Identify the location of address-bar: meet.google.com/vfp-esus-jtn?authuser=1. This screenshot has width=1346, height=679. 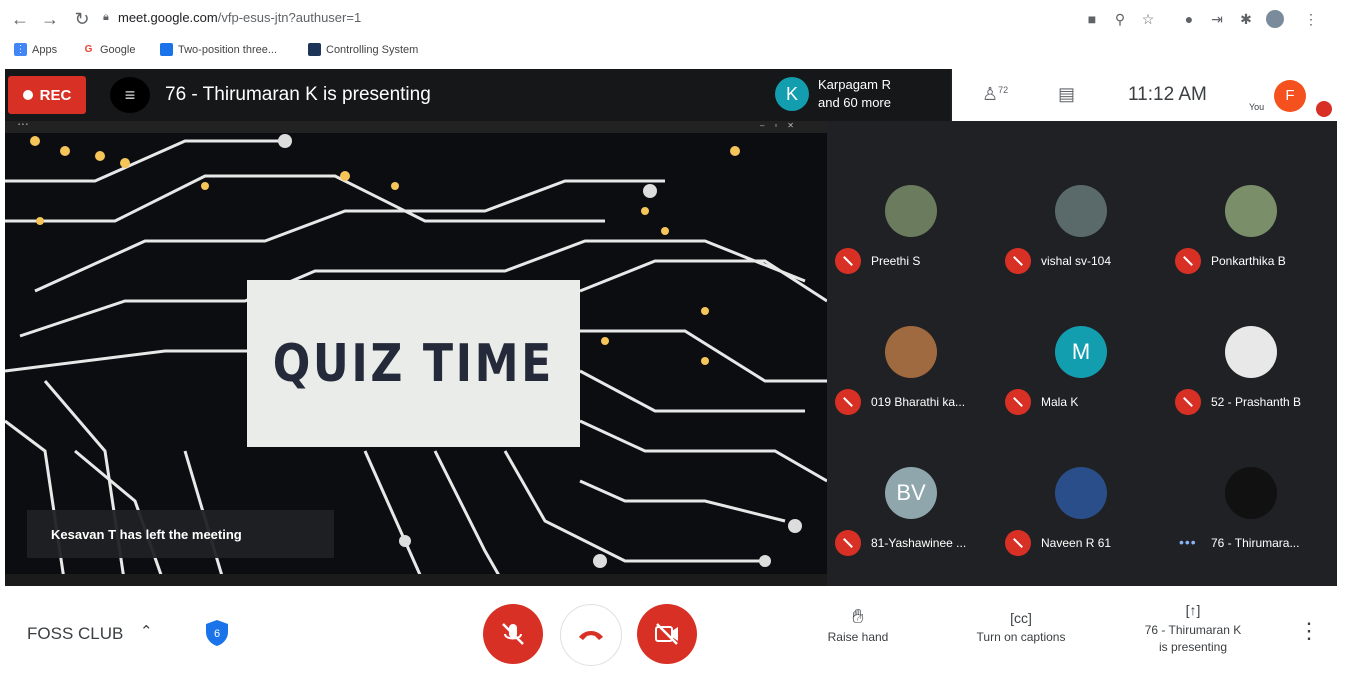
(239, 17).